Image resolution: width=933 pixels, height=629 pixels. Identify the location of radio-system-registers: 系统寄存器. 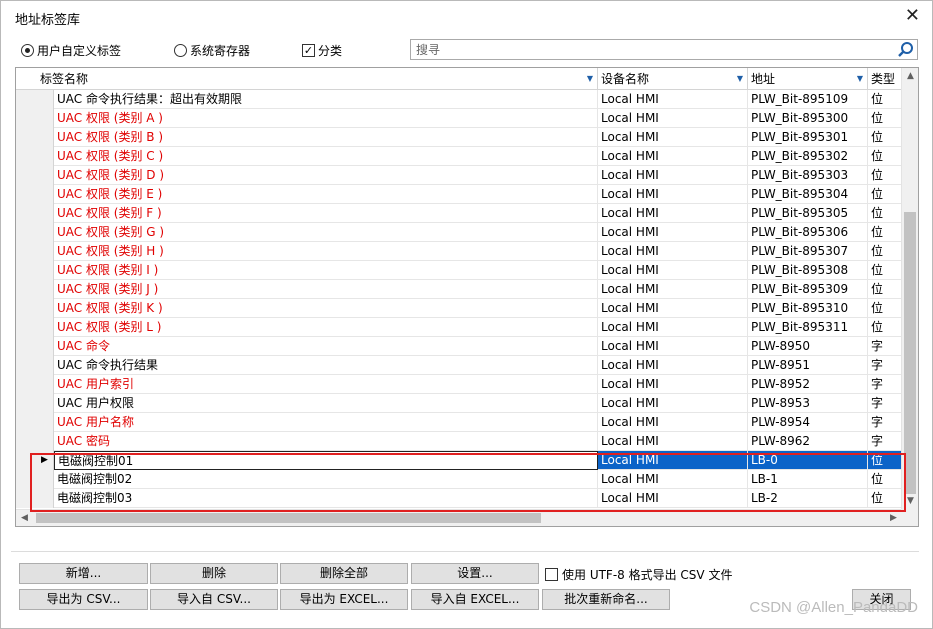
(212, 50).